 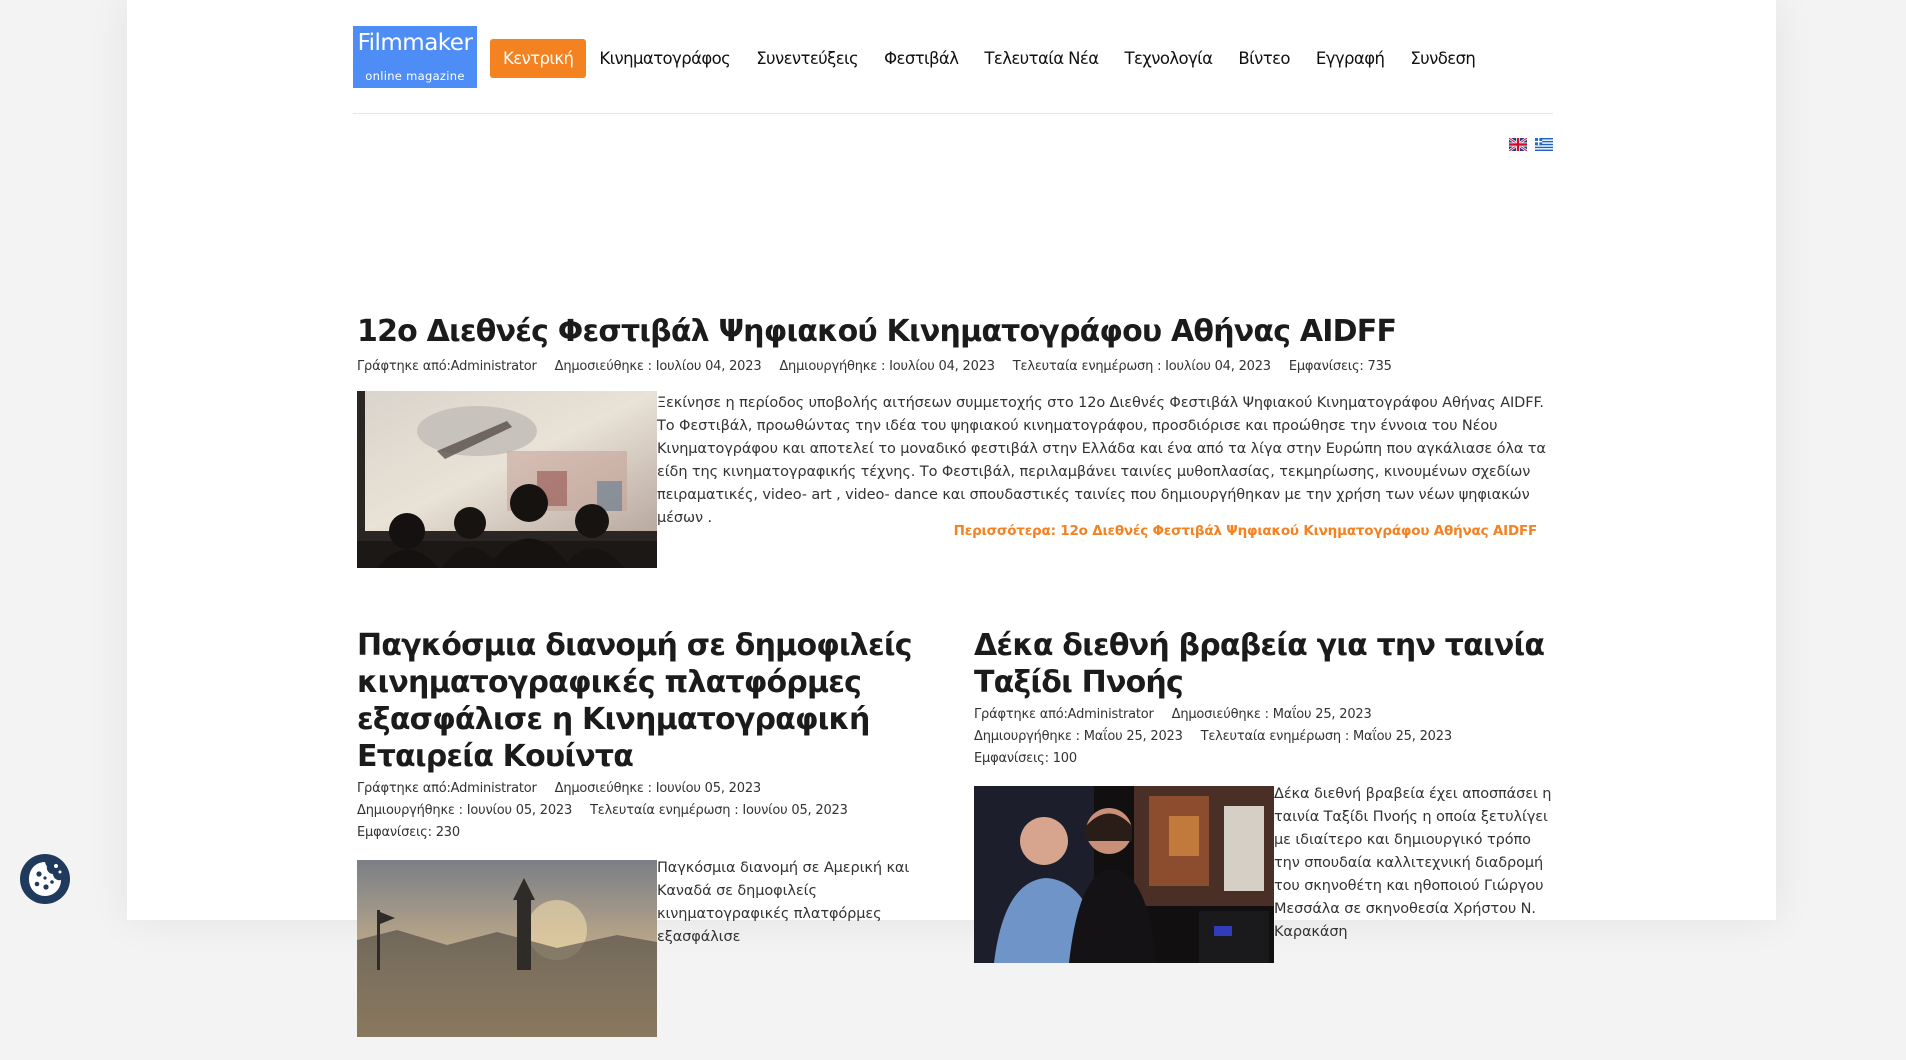 I want to click on article-published: Δημοσιεύθηκε : Μαΐου 25, 2023, so click(x=1271, y=714).